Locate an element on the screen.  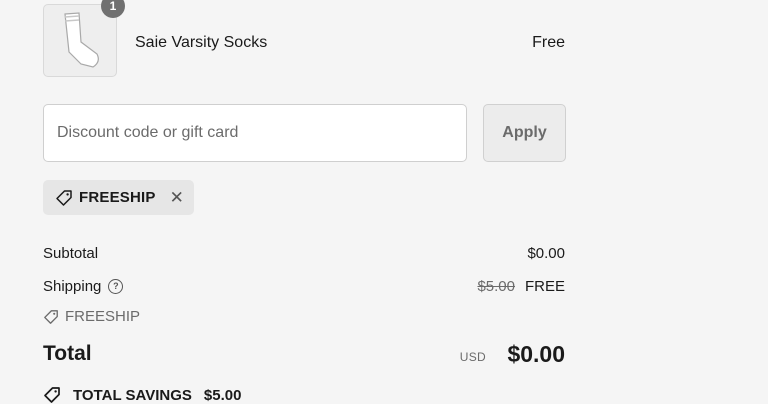
applied-code-label: FREESHIP is located at coordinates (117, 197).